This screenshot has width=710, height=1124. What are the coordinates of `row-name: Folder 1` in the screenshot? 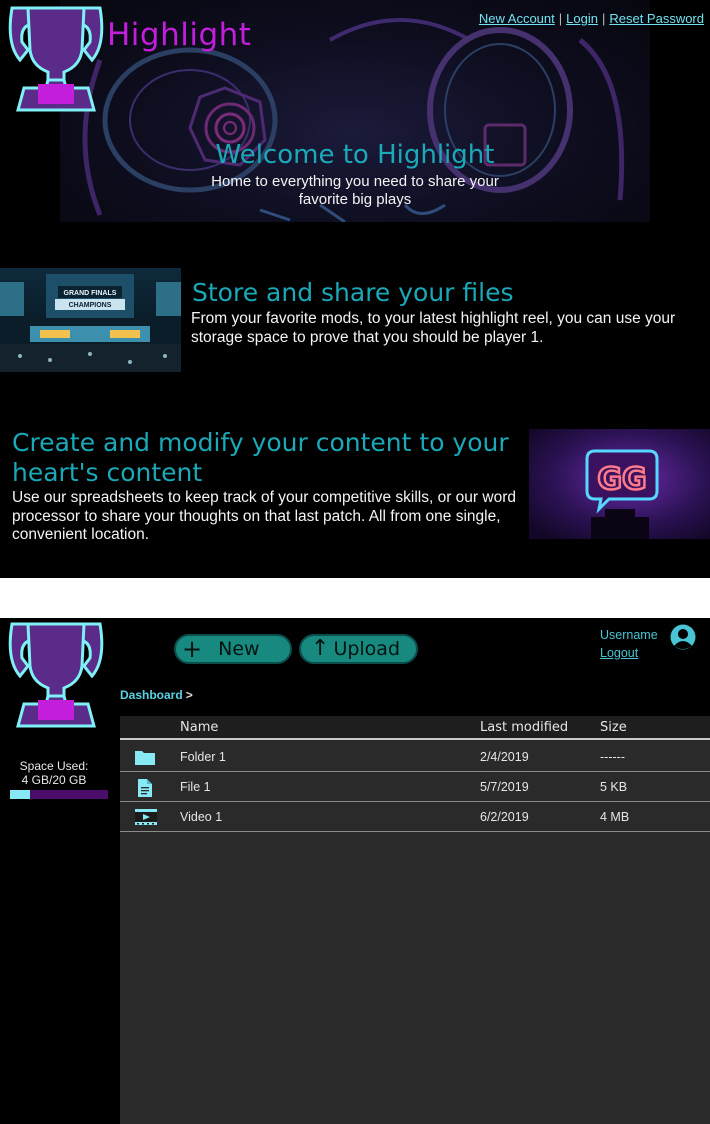 It's located at (203, 757).